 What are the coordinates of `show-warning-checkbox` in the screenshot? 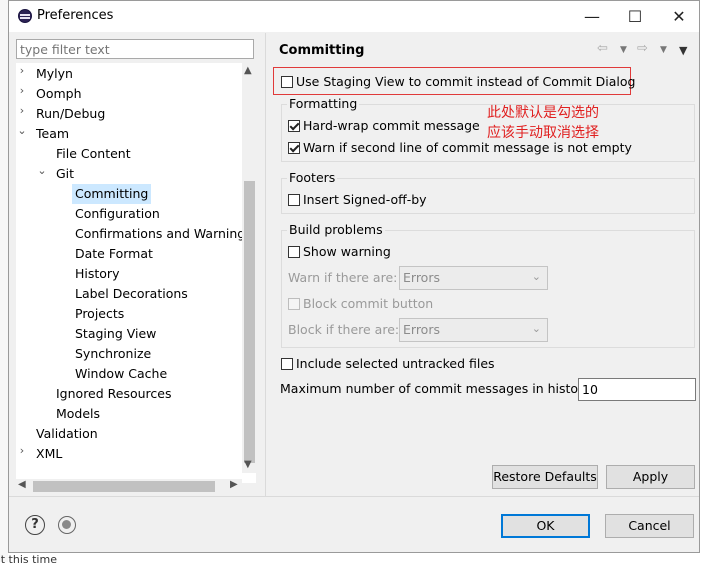 It's located at (294, 252).